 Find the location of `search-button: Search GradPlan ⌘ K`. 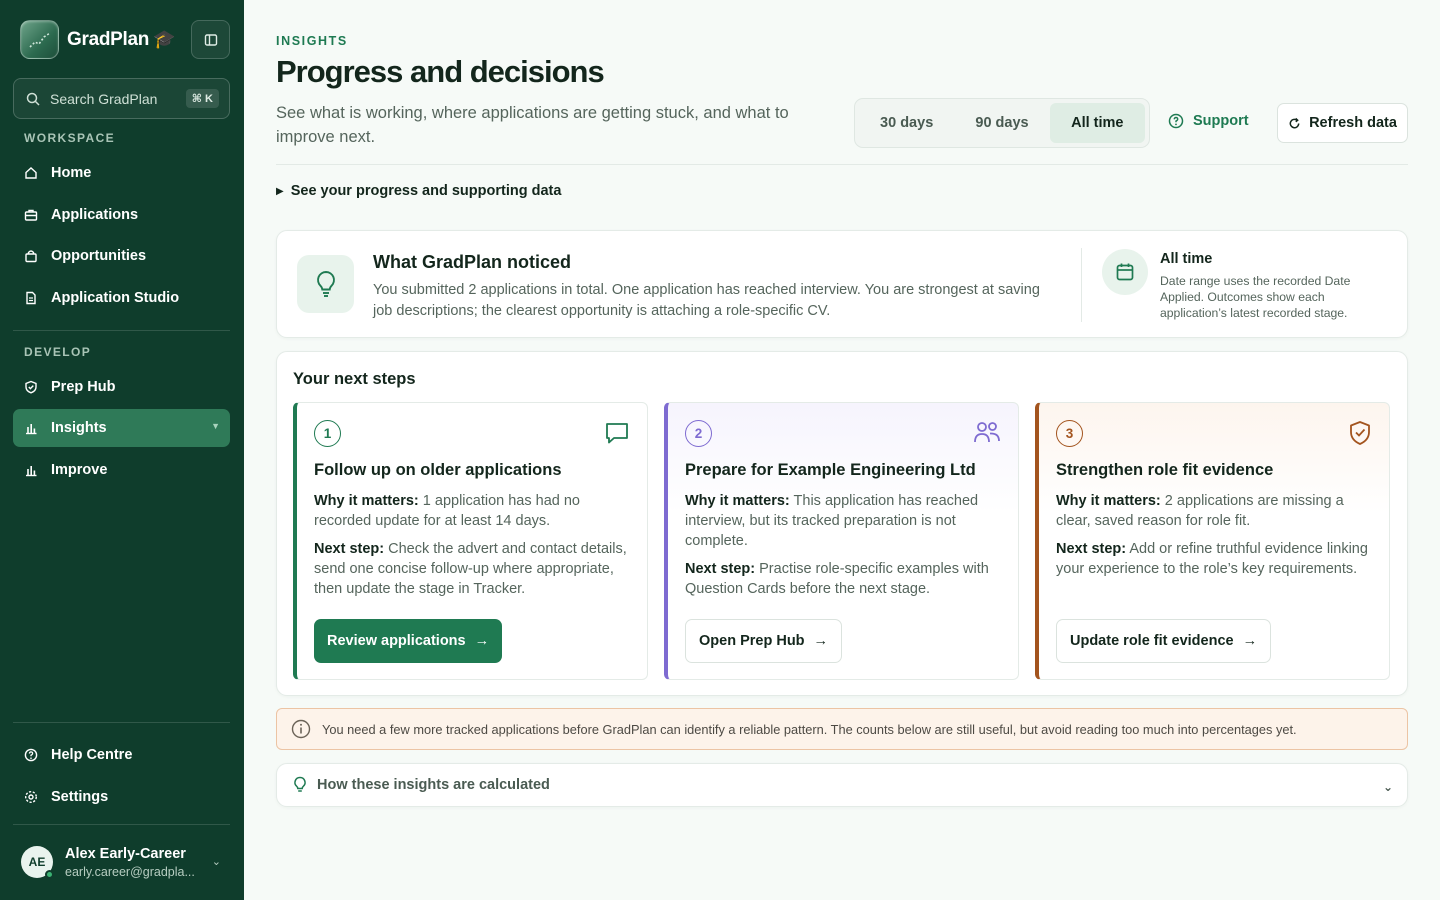

search-button: Search GradPlan ⌘ K is located at coordinates (121, 98).